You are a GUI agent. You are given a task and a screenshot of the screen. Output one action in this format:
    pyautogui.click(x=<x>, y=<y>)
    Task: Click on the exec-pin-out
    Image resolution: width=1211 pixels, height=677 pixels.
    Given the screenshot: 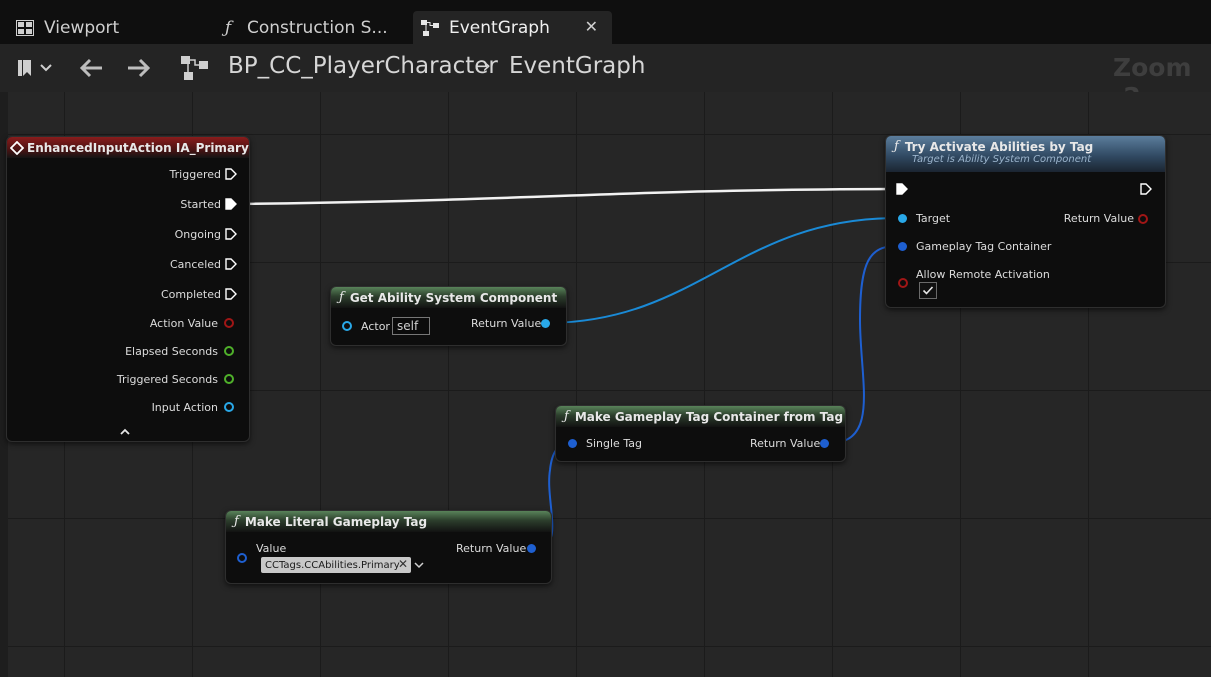 What is the action you would take?
    pyautogui.click(x=1146, y=189)
    